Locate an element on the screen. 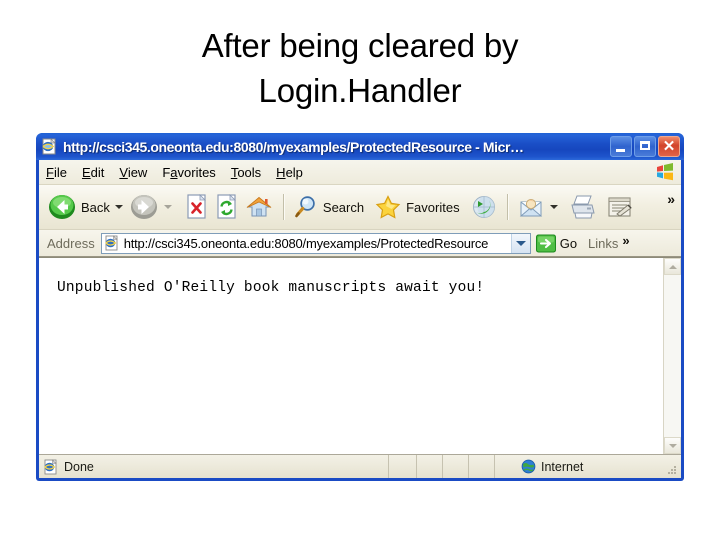 The image size is (720, 540). chevron-down-icon is located at coordinates (520, 243).